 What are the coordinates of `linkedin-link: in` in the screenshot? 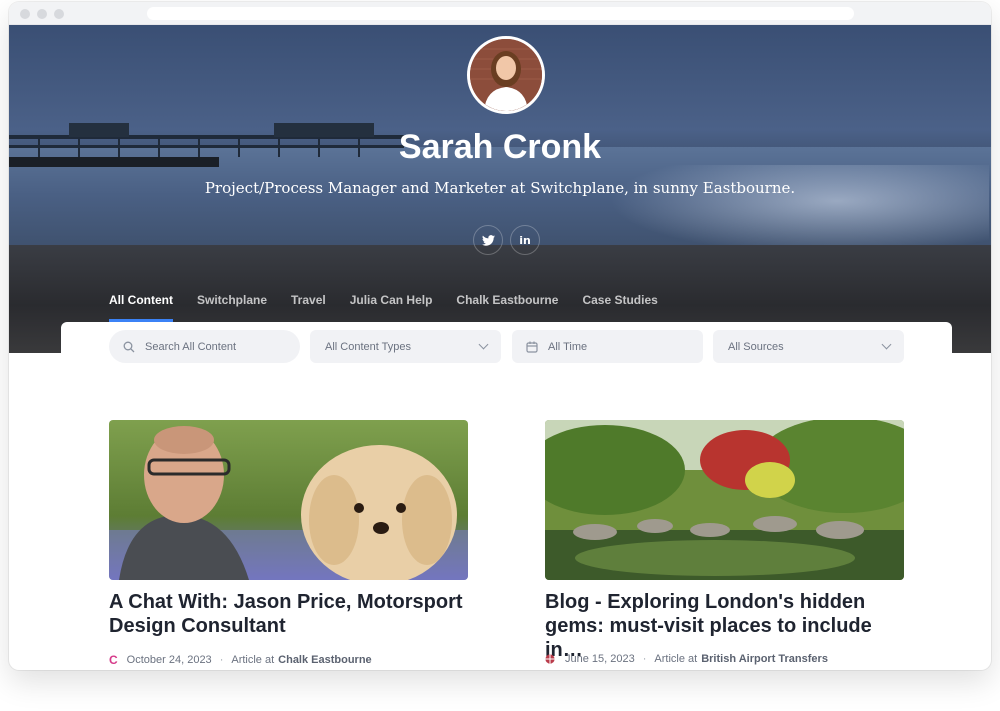 It's located at (525, 240).